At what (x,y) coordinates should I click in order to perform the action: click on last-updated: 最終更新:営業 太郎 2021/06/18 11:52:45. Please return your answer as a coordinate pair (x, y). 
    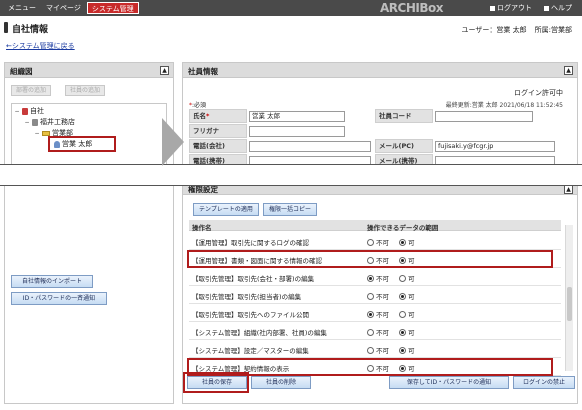
    Looking at the image, I should click on (504, 105).